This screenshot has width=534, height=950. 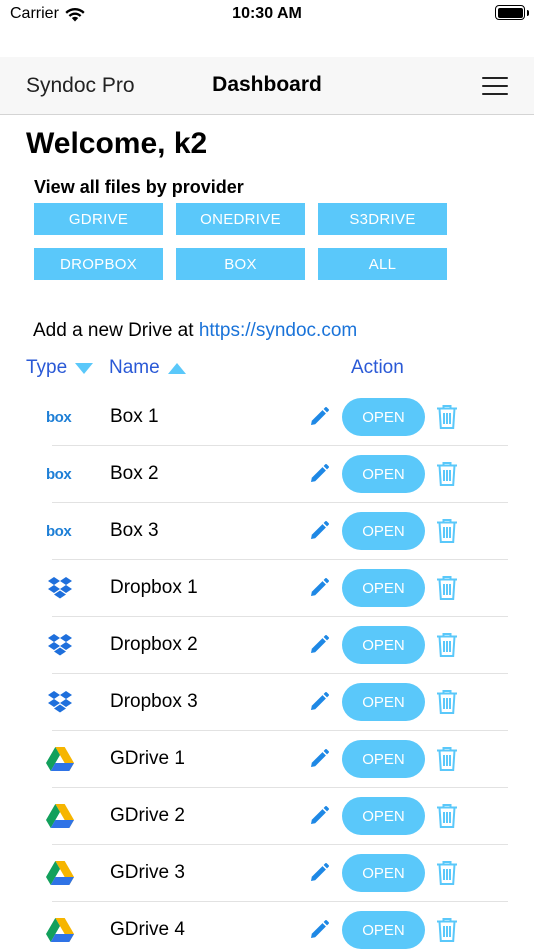 I want to click on page-title: Dashboard, so click(x=267, y=84).